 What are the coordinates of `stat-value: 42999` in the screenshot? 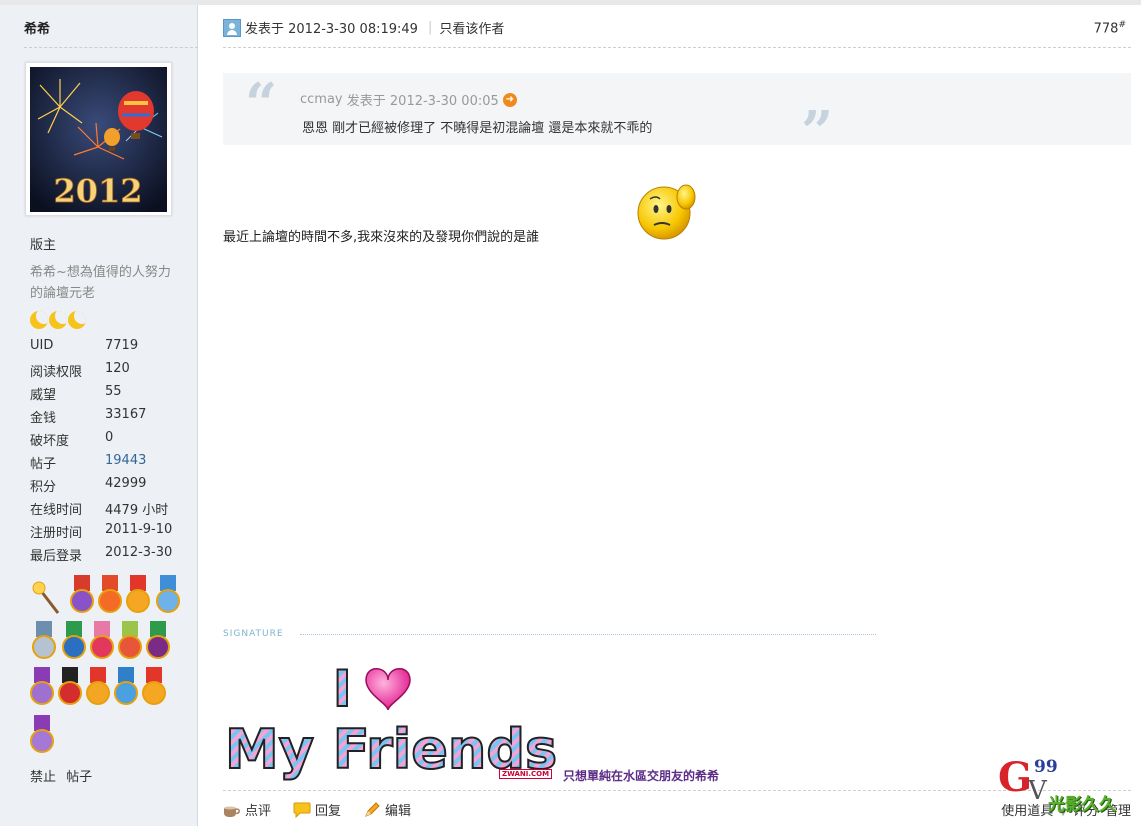 It's located at (126, 483).